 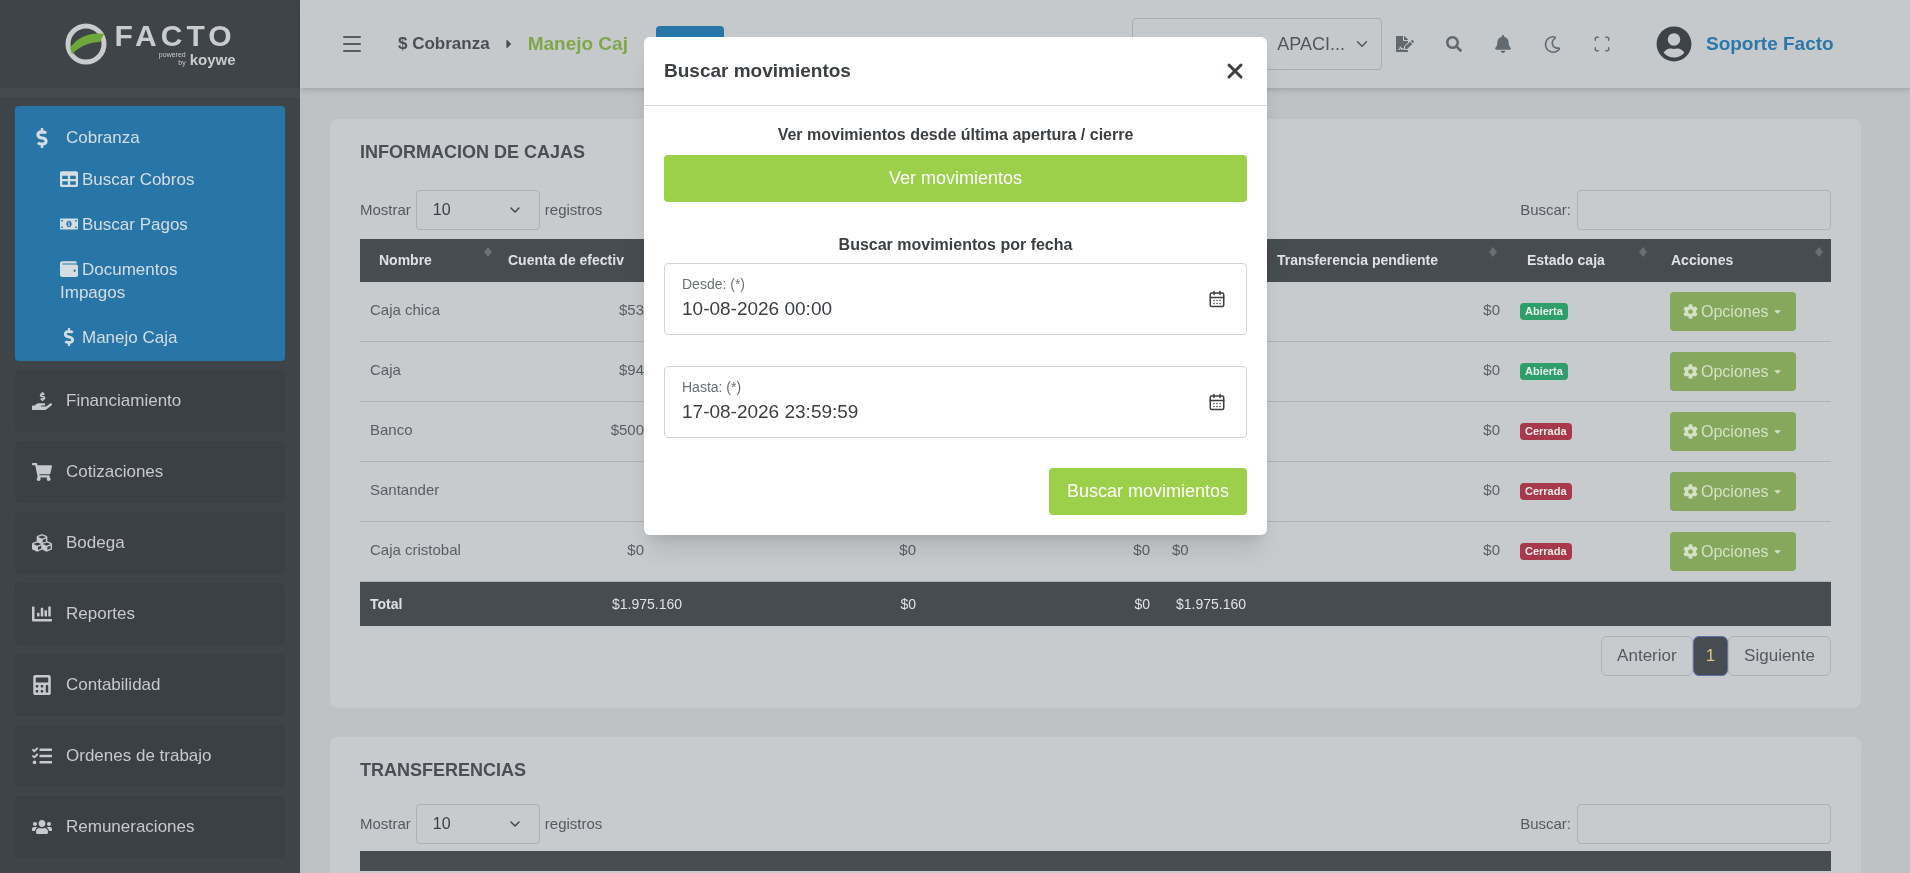 I want to click on date-field: Desde: (*) 10-08-2026 00:00, so click(x=955, y=299).